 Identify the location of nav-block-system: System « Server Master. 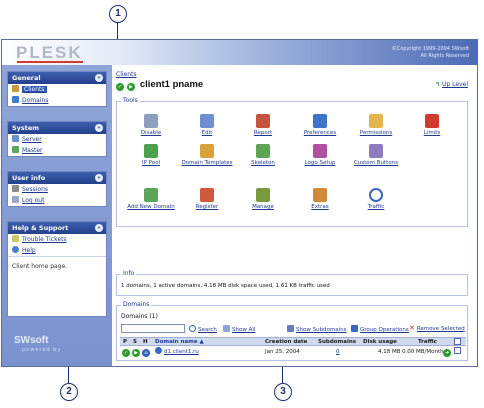
(57, 139).